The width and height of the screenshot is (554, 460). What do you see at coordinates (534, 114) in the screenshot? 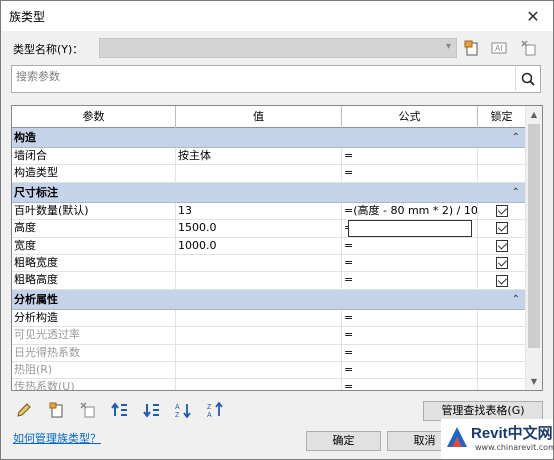
I see `scroll-up-icon: ▲` at bounding box center [534, 114].